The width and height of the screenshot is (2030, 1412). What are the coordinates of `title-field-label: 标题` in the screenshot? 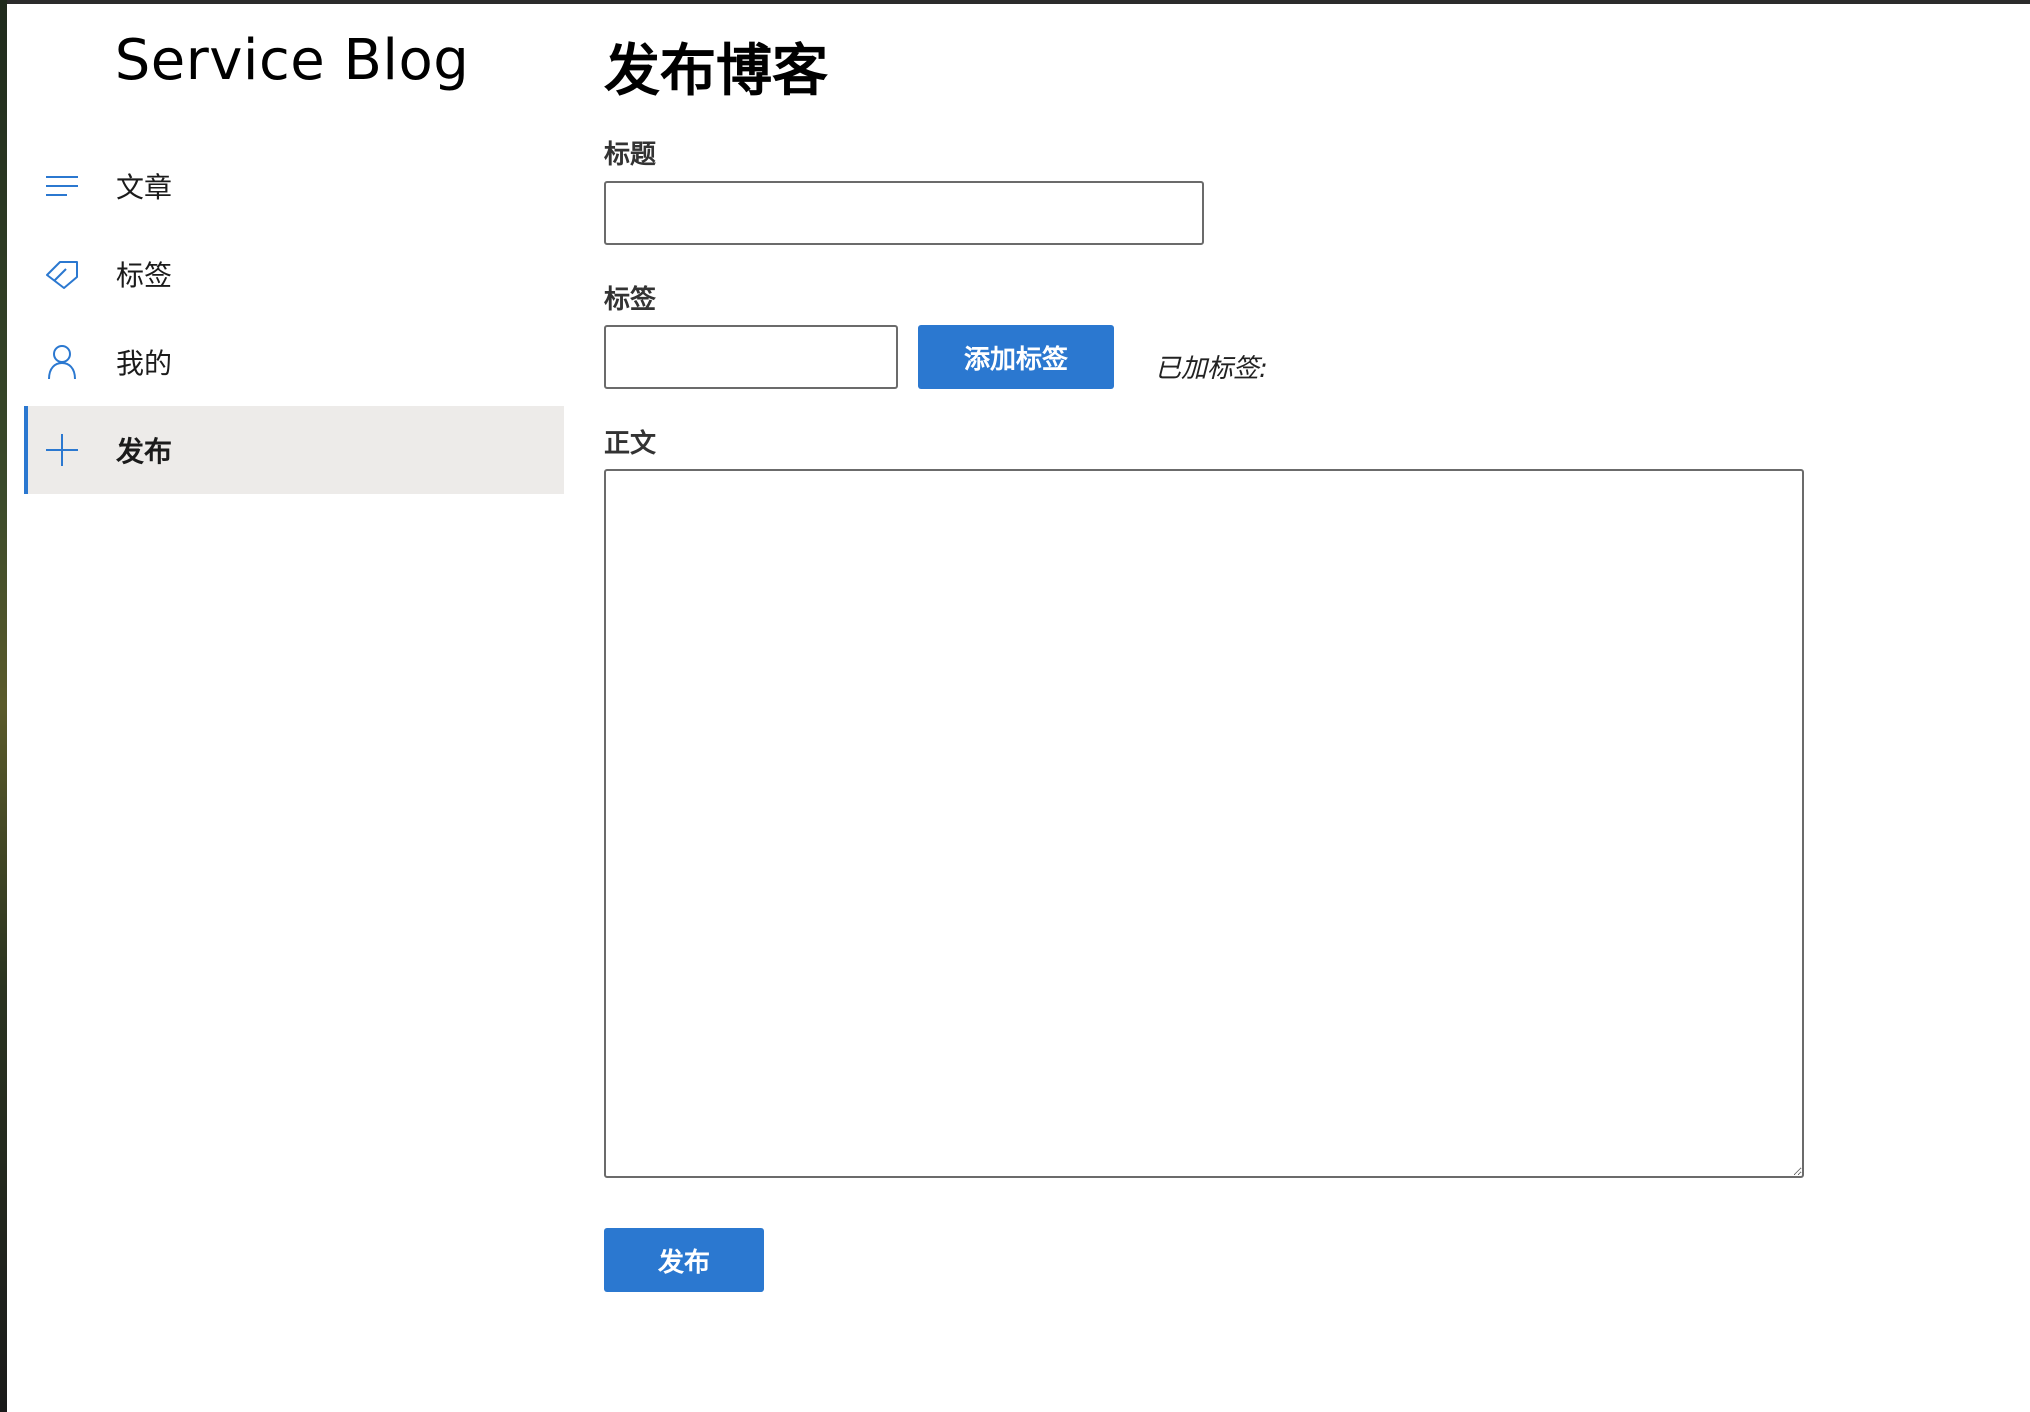 It's located at (630, 155).